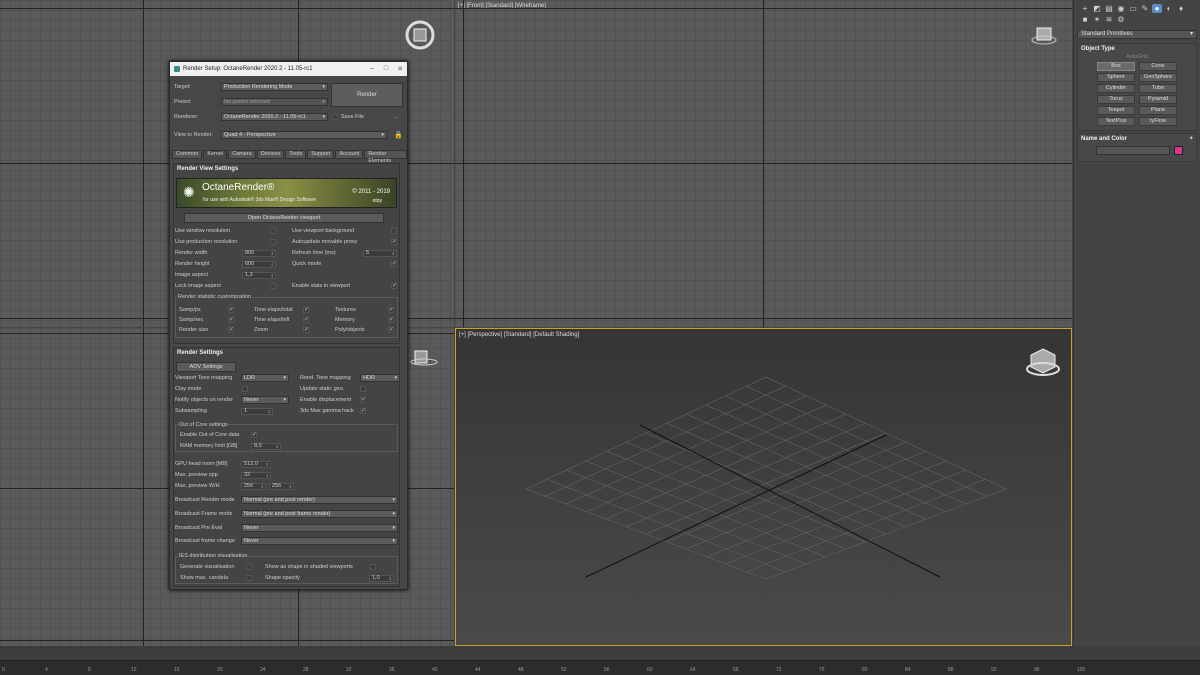  I want to click on spacewarps-icon: ≋, so click(1109, 19).